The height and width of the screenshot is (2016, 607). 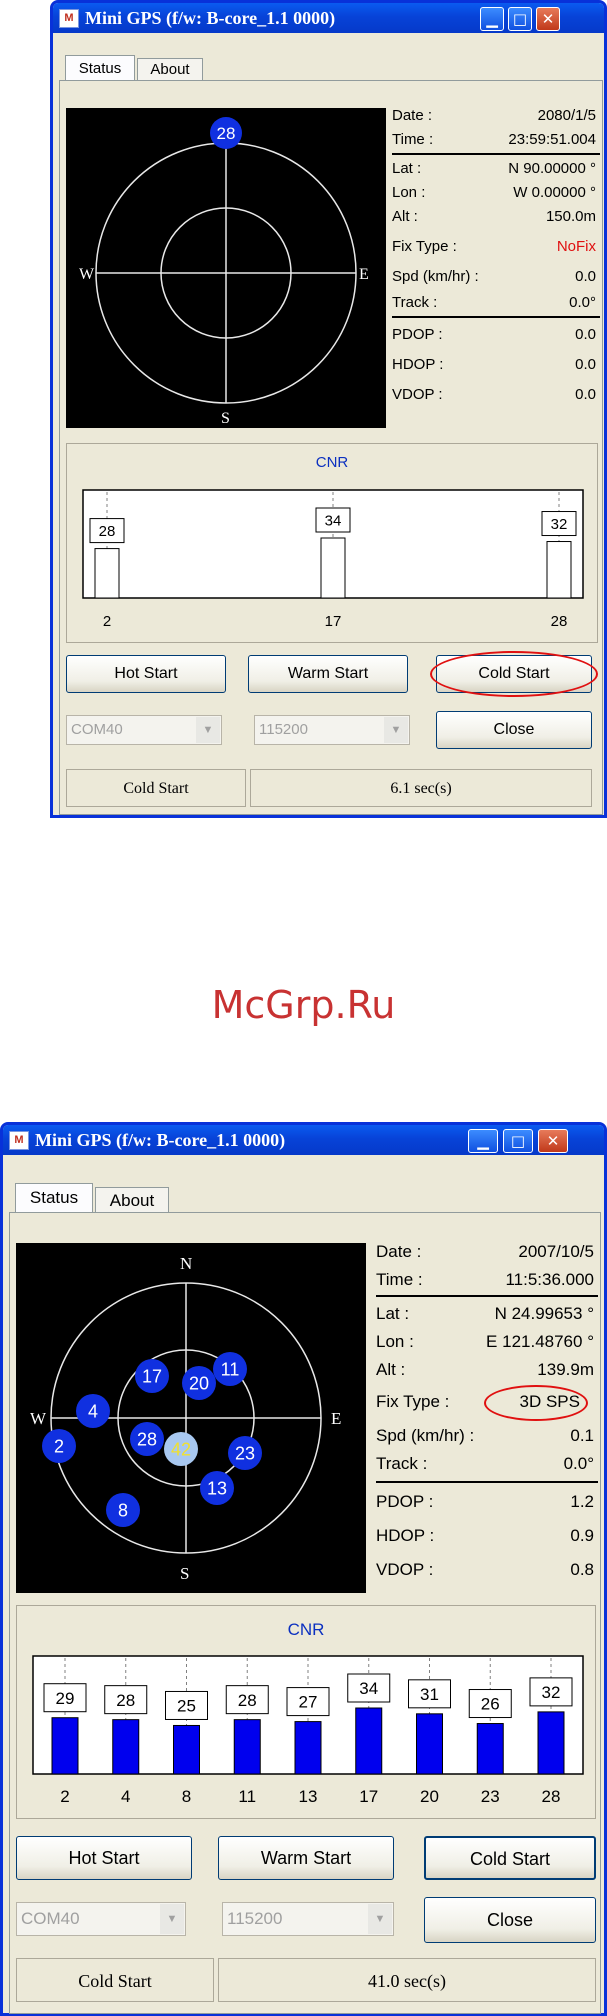 What do you see at coordinates (152, 1376) in the screenshot?
I see `satellite-id: 17` at bounding box center [152, 1376].